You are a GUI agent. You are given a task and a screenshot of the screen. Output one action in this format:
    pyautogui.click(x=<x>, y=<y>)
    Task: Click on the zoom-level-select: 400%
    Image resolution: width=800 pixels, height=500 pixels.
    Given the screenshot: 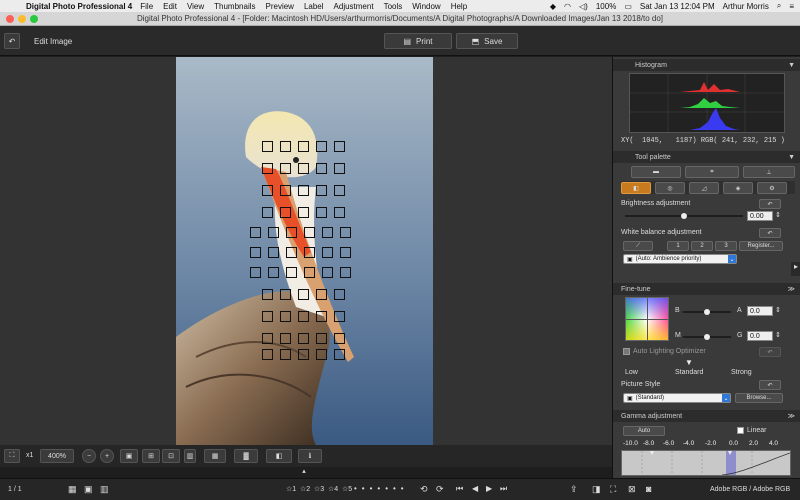 What is the action you would take?
    pyautogui.click(x=57, y=456)
    